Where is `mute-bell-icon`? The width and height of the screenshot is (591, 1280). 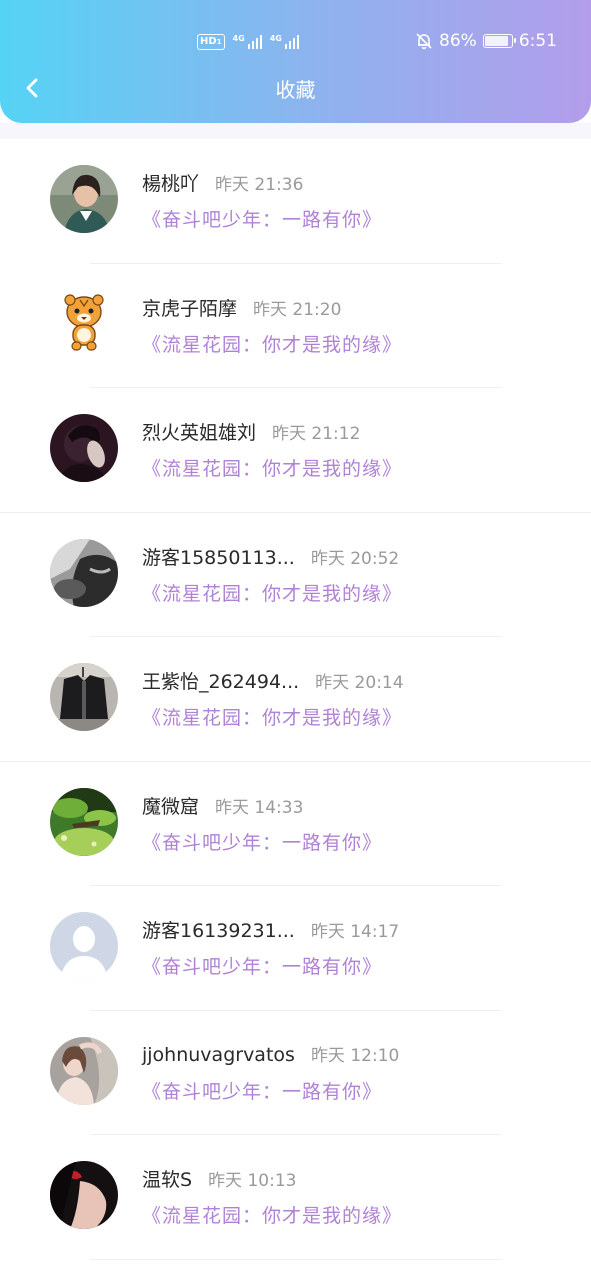
mute-bell-icon is located at coordinates (424, 41).